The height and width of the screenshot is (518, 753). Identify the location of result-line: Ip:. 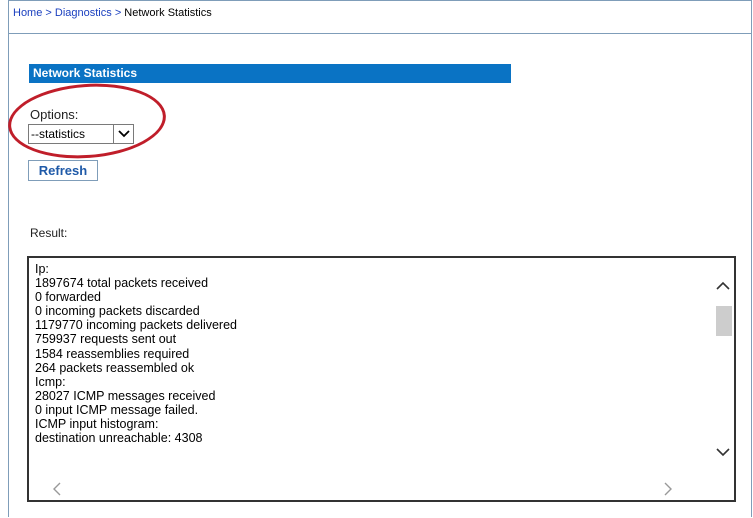
(42, 269).